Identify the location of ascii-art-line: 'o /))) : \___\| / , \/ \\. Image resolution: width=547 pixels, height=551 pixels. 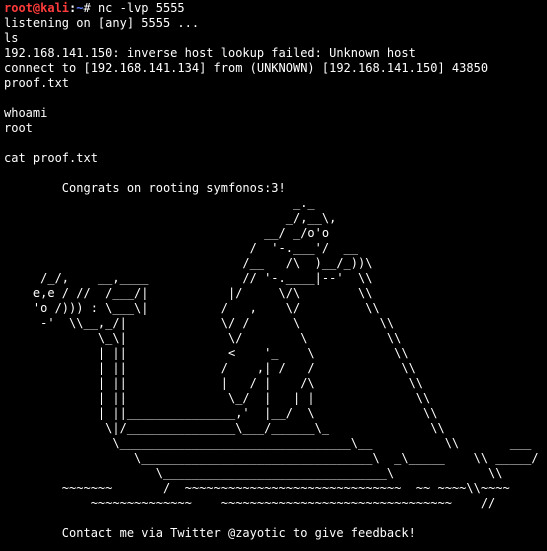
(192, 308).